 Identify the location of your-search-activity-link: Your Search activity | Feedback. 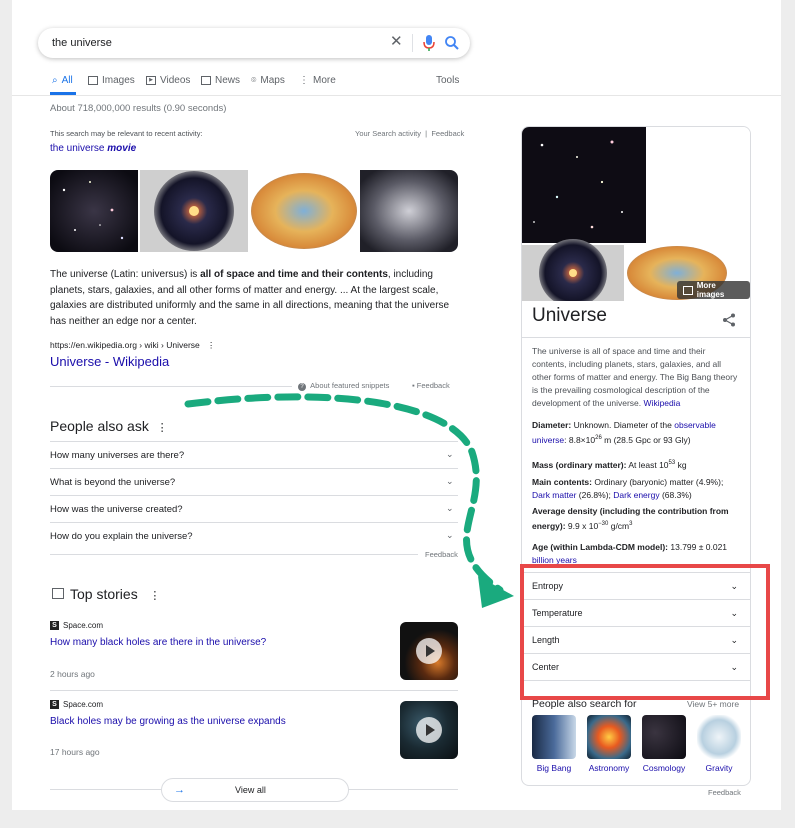
(409, 133).